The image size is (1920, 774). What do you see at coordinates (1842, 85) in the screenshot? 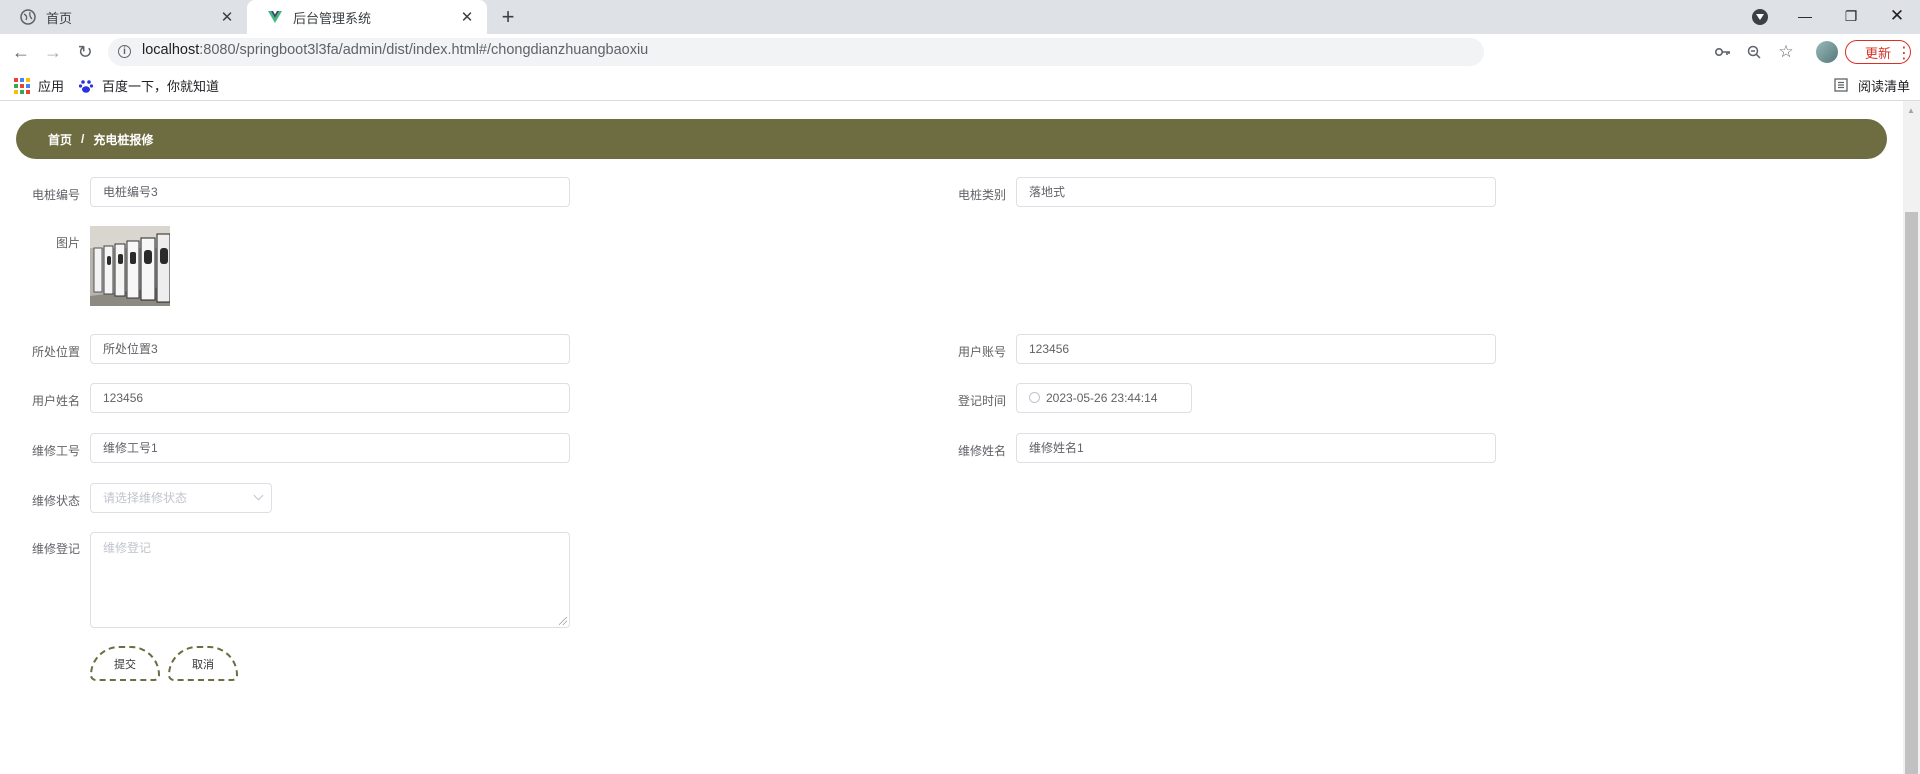
I see `reading-list-icon` at bounding box center [1842, 85].